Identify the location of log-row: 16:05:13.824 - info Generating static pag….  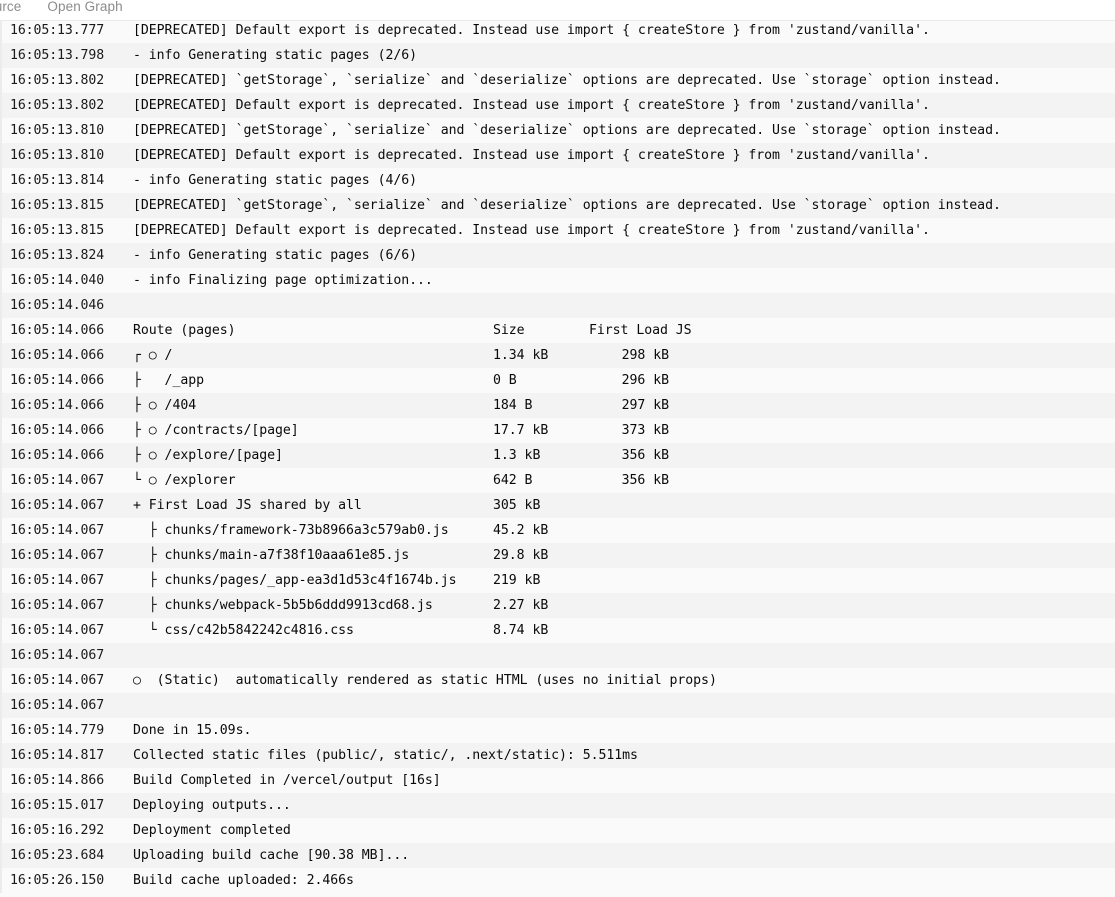
(557, 255).